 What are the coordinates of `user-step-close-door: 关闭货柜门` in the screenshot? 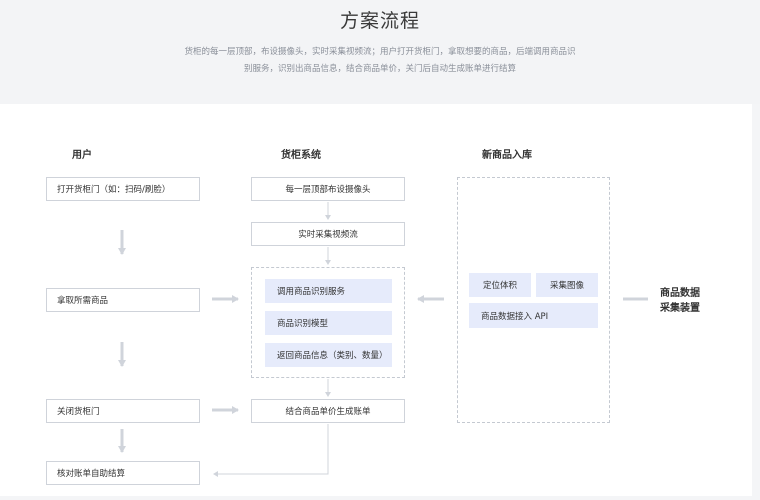 It's located at (123, 411).